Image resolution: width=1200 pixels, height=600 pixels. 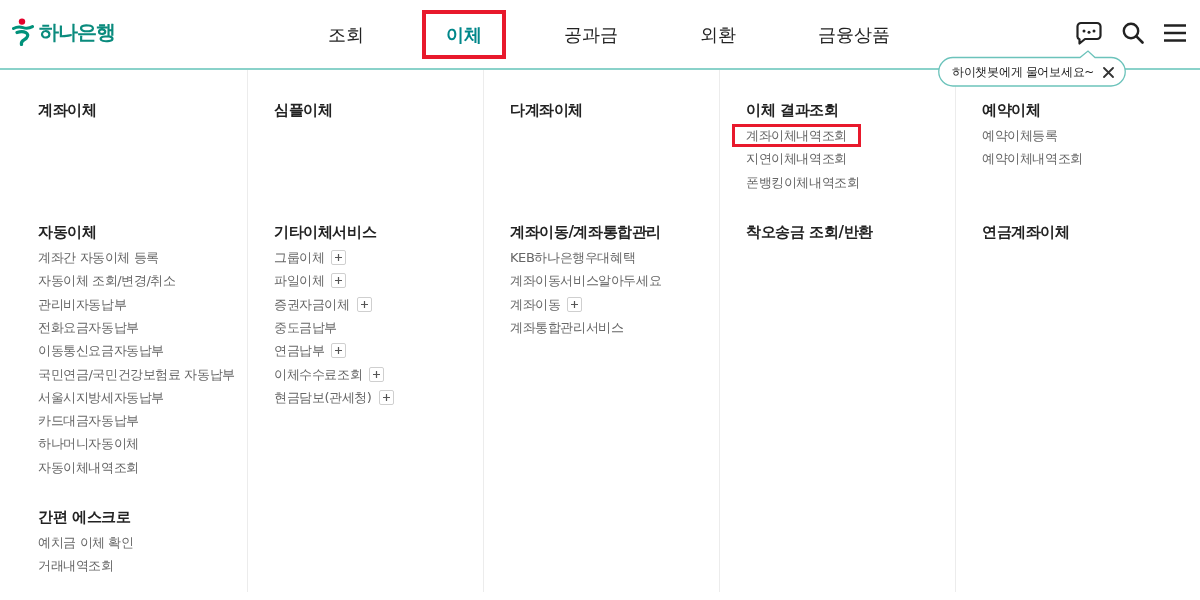 I want to click on menu-heading: 연금계좌이체, so click(x=1076, y=231).